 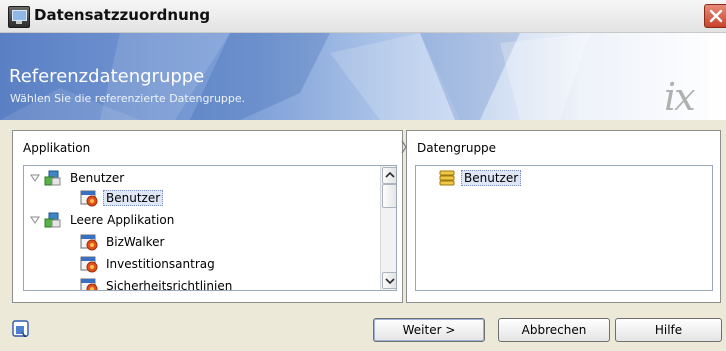 What do you see at coordinates (363, 16) in the screenshot?
I see `title-bar: Datensatzzuordnung` at bounding box center [363, 16].